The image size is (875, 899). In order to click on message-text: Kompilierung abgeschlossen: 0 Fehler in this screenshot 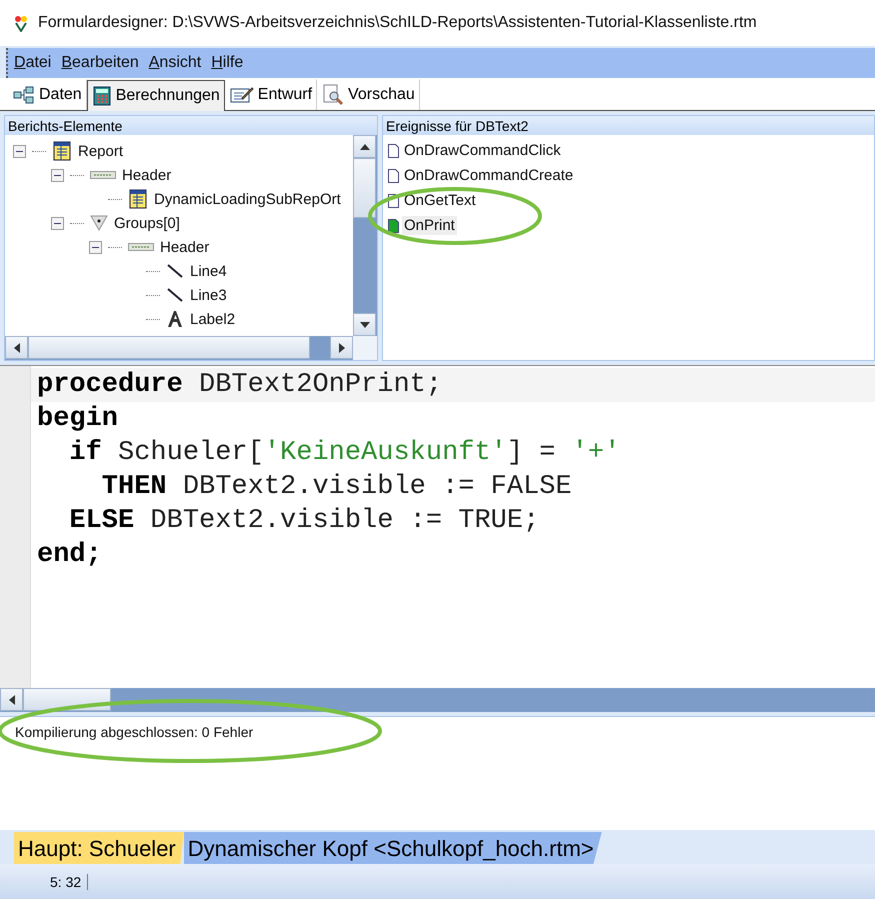, I will do `click(134, 732)`.